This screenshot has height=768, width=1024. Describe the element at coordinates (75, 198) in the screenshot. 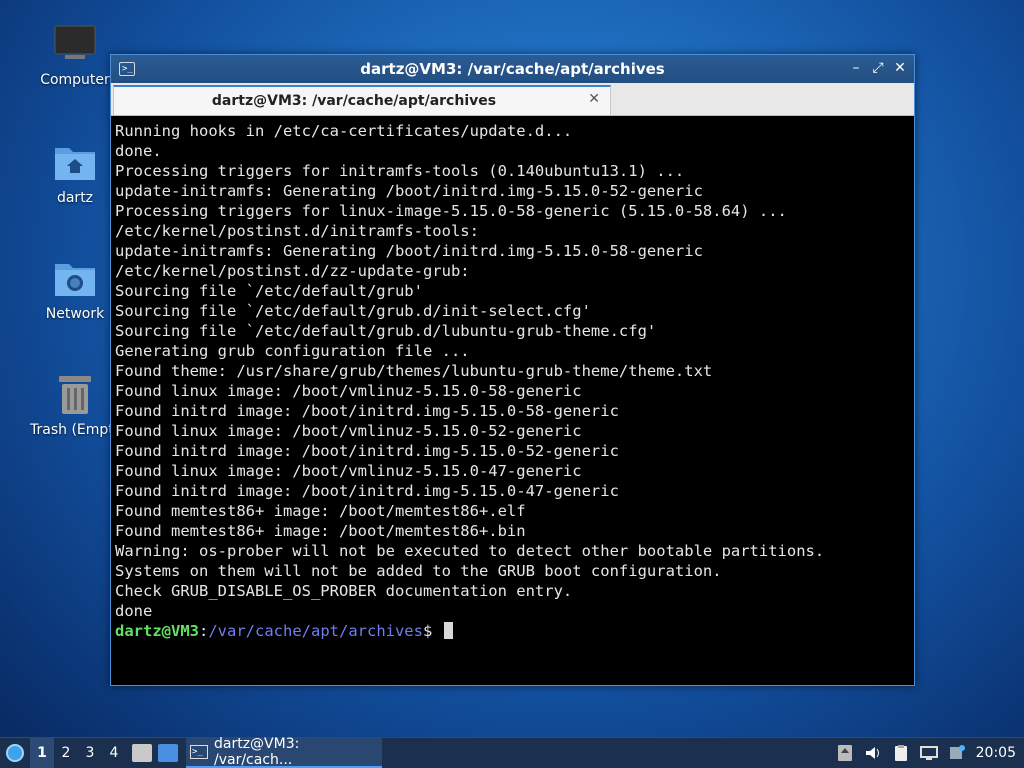

I see `desktop-icon-label: dartz` at that location.